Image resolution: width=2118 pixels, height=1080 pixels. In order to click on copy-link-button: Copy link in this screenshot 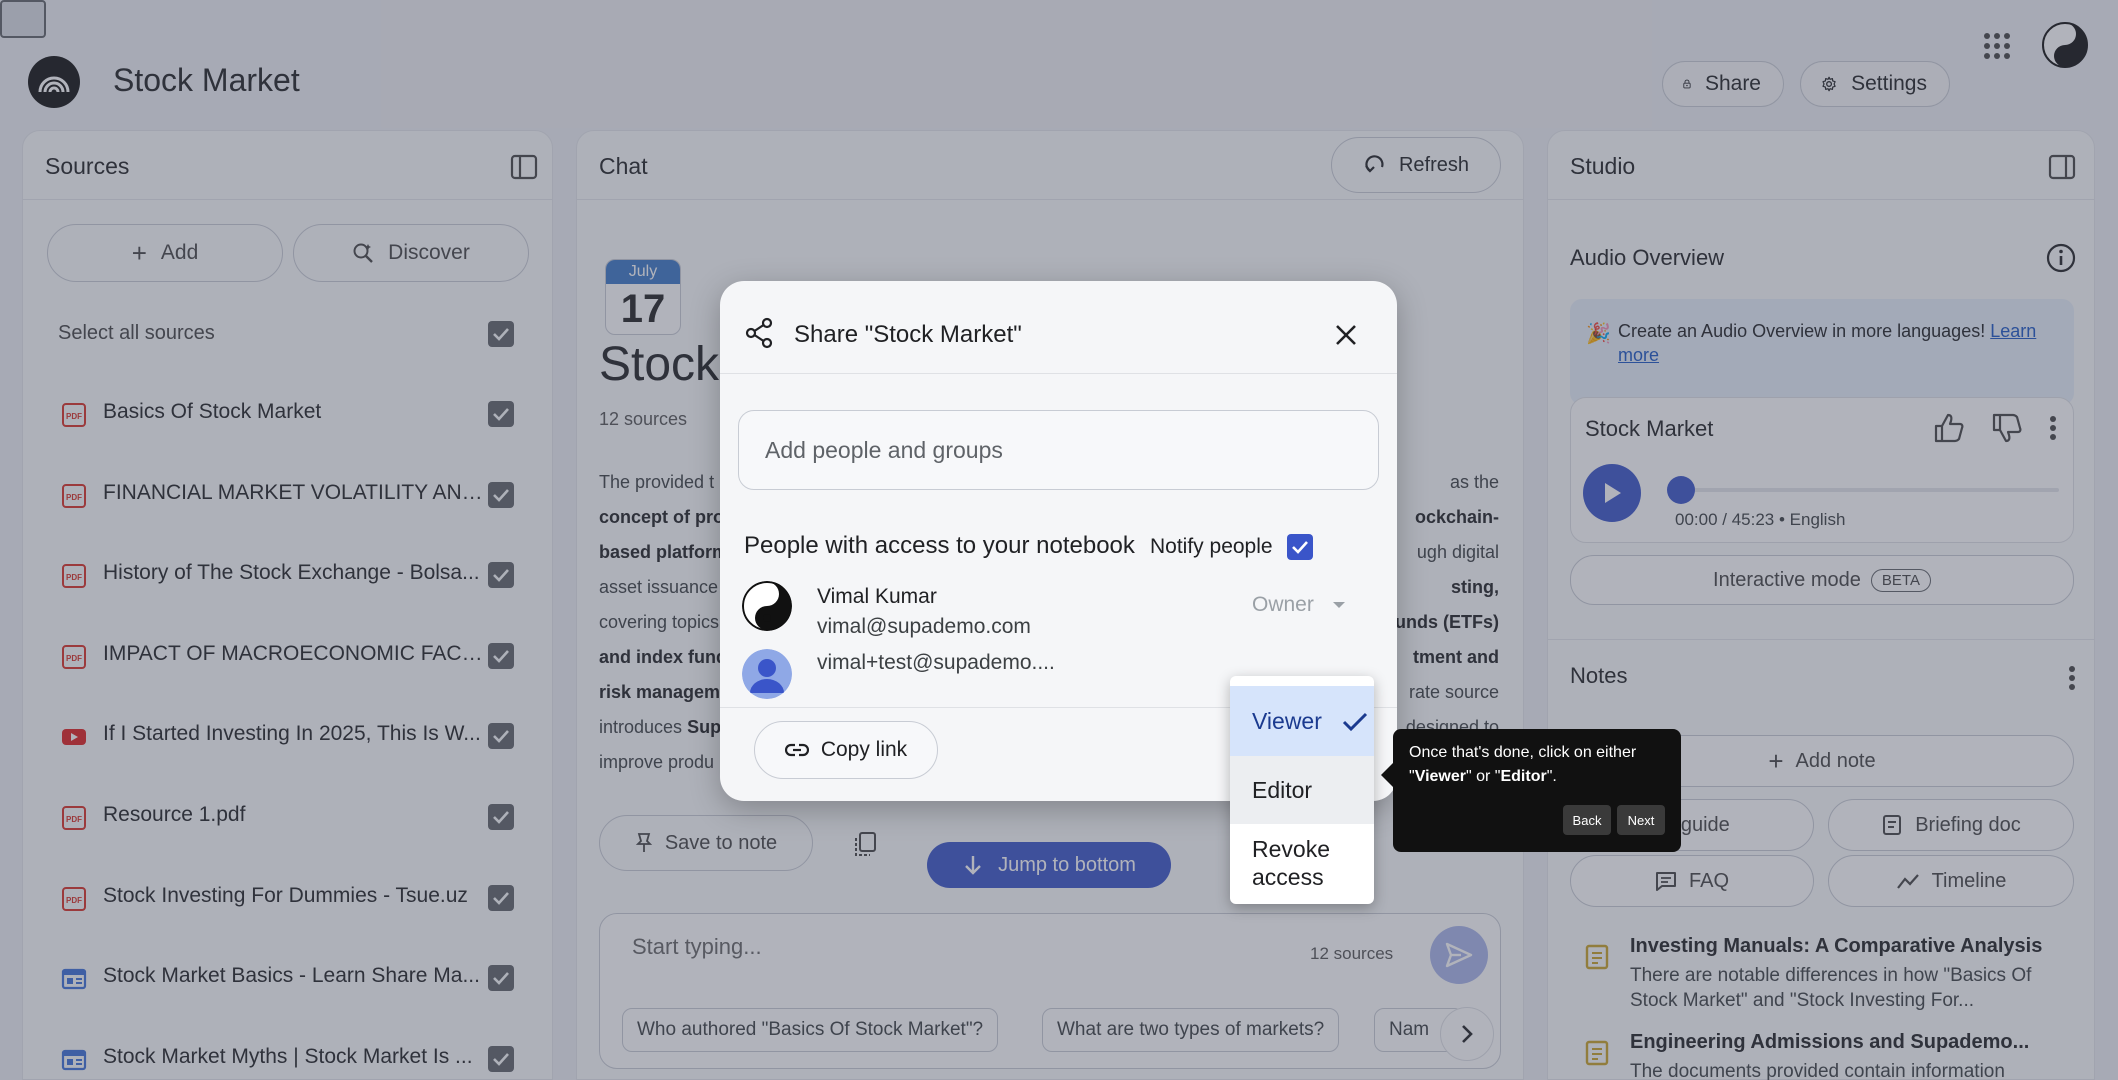, I will do `click(846, 750)`.